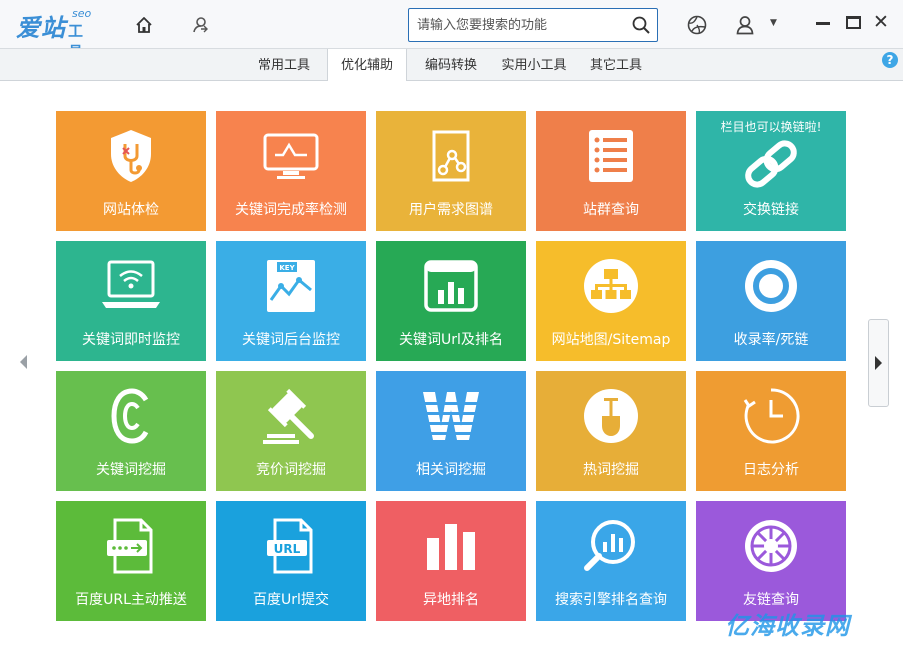  I want to click on tile-remote-ranking: 异地排名, so click(451, 561).